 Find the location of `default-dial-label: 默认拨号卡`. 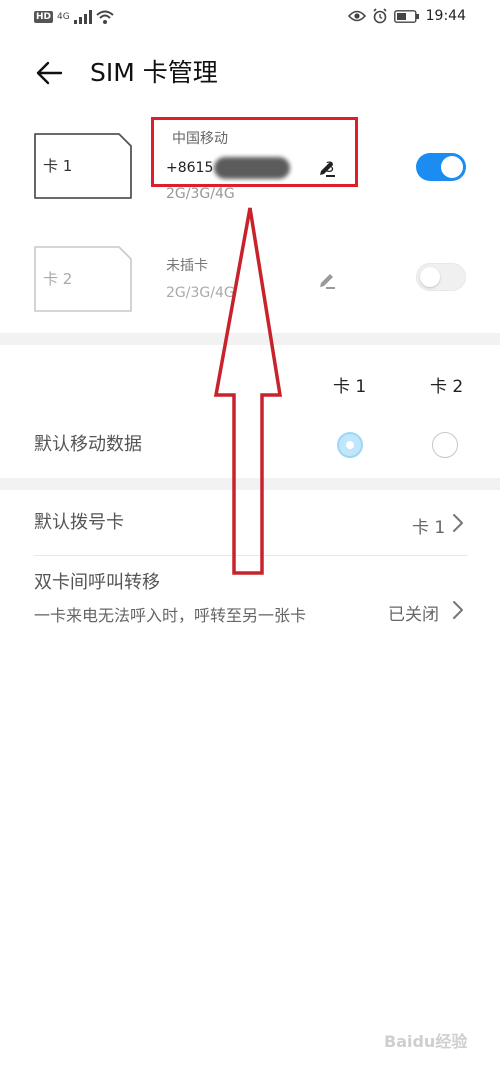

default-dial-label: 默认拨号卡 is located at coordinates (79, 523).